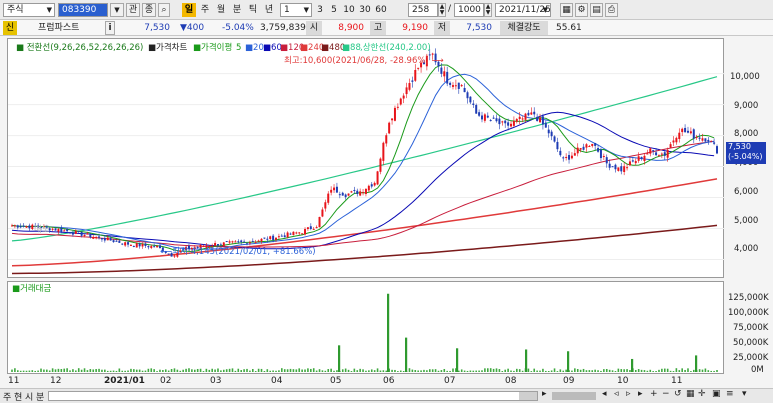  I want to click on market-select: 주식 ▼, so click(29, 10).